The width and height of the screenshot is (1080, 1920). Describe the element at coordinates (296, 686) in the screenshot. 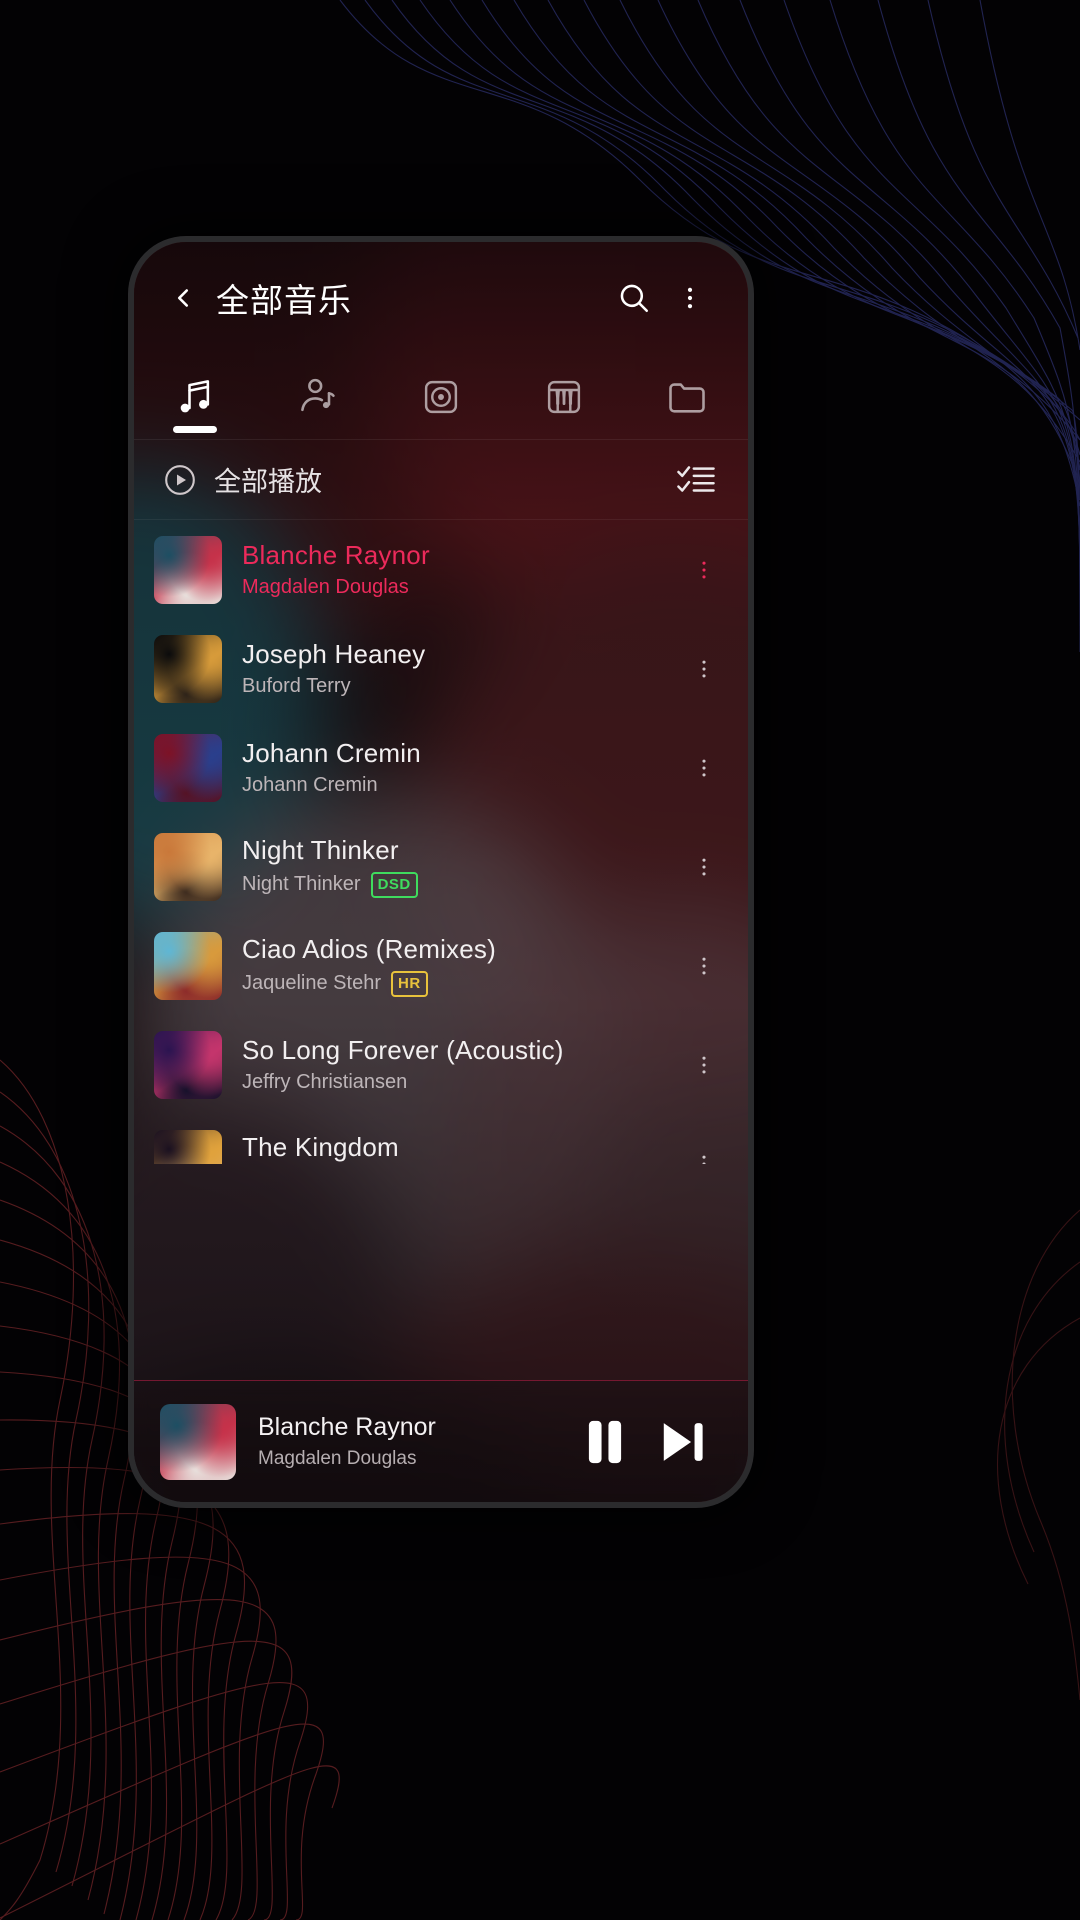

I see `song-artist: Buford Terry` at that location.